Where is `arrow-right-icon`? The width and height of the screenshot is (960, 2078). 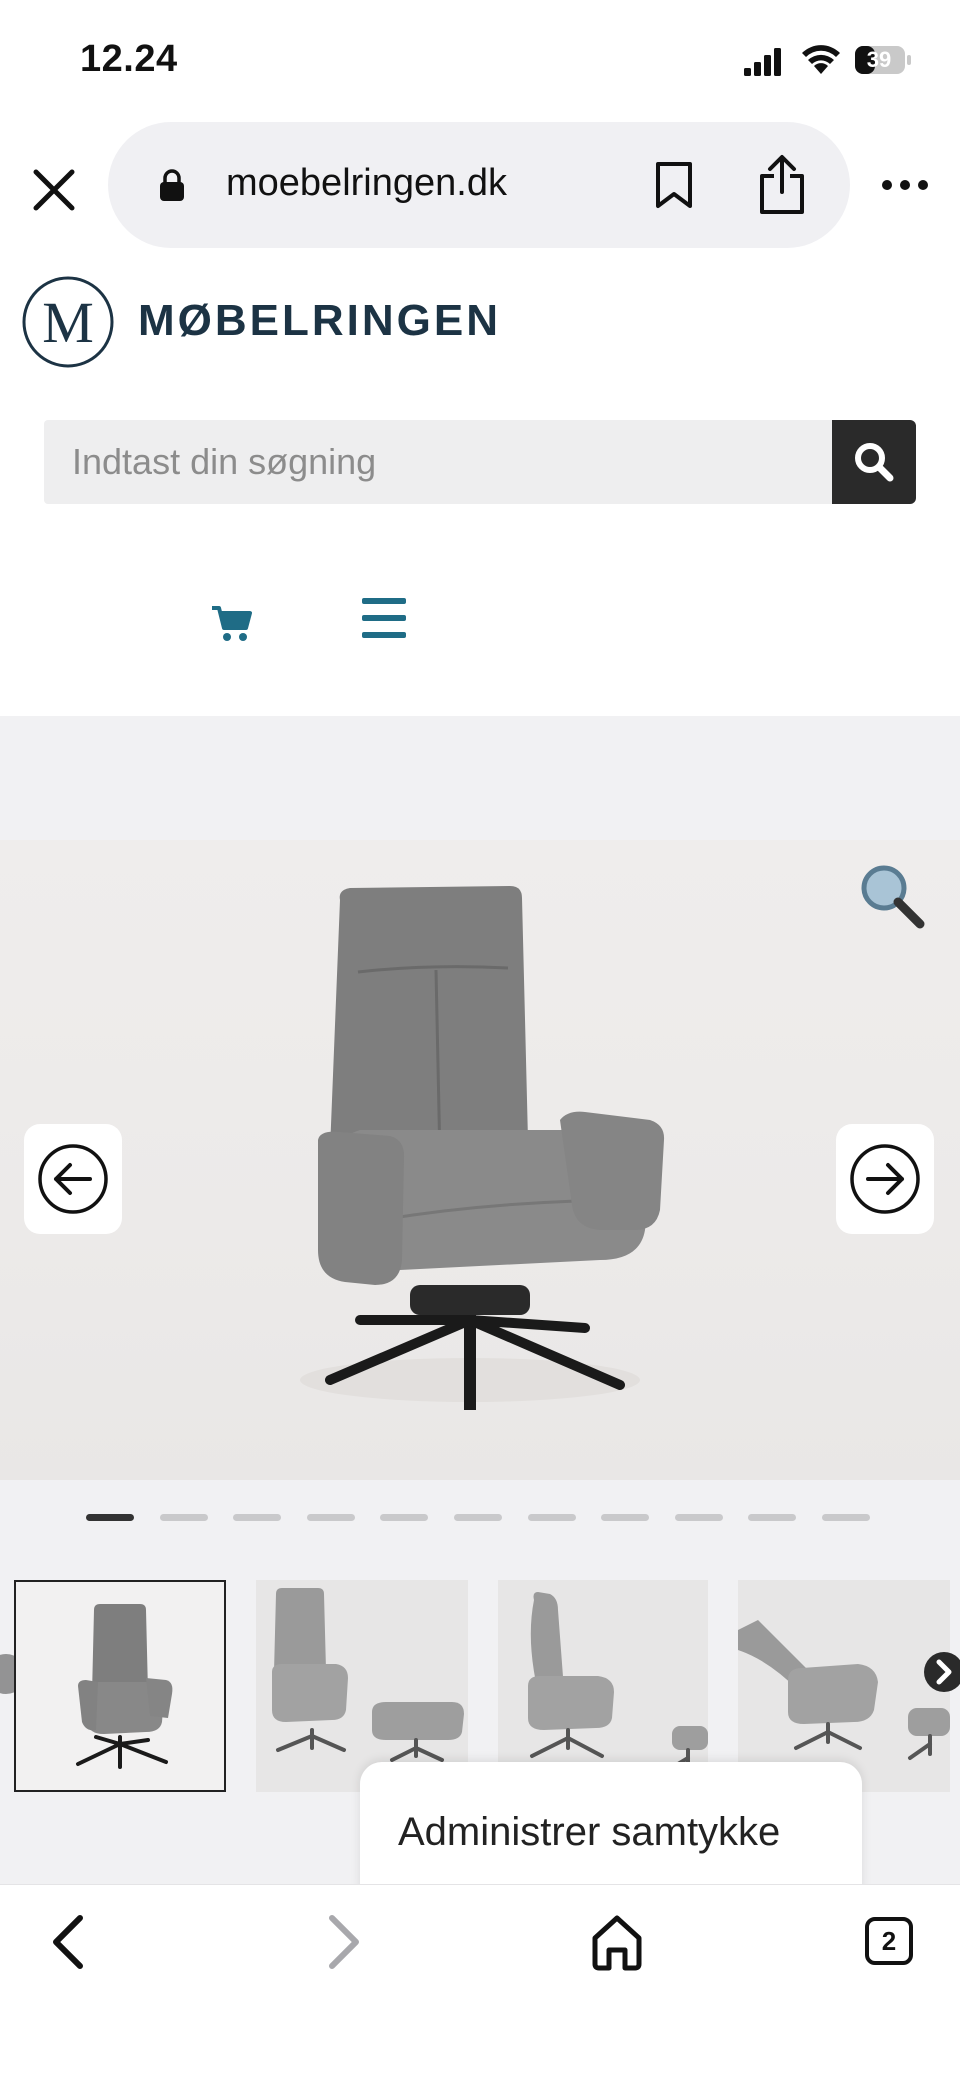
arrow-right-icon is located at coordinates (885, 1179).